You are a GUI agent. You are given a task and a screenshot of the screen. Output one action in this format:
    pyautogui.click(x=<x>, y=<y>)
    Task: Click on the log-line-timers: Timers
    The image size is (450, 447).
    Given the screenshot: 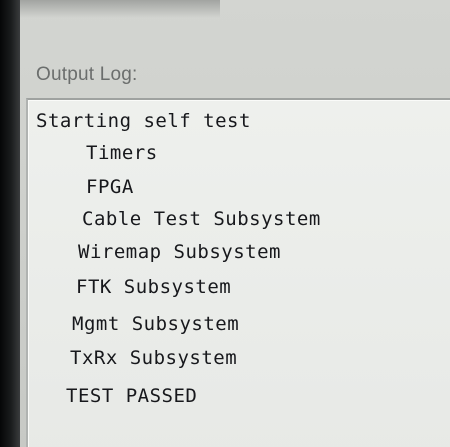 What is the action you would take?
    pyautogui.click(x=122, y=153)
    